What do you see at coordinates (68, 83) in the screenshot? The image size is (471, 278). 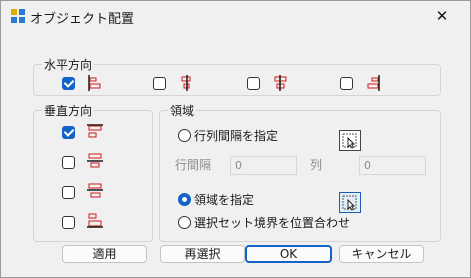 I see `h-align-left-checkbox` at bounding box center [68, 83].